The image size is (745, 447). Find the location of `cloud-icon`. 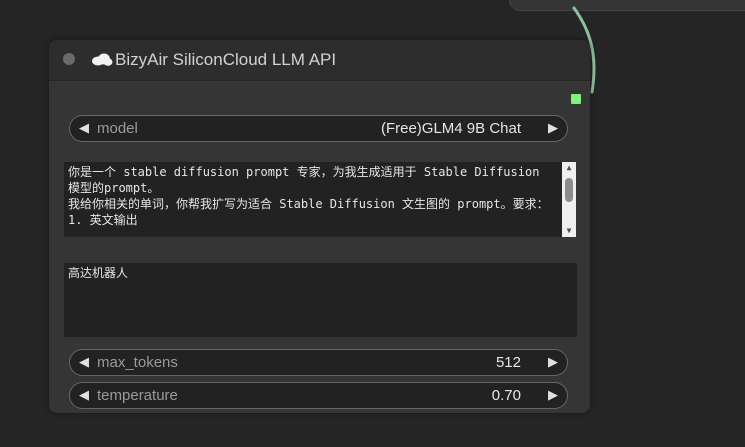

cloud-icon is located at coordinates (102, 59).